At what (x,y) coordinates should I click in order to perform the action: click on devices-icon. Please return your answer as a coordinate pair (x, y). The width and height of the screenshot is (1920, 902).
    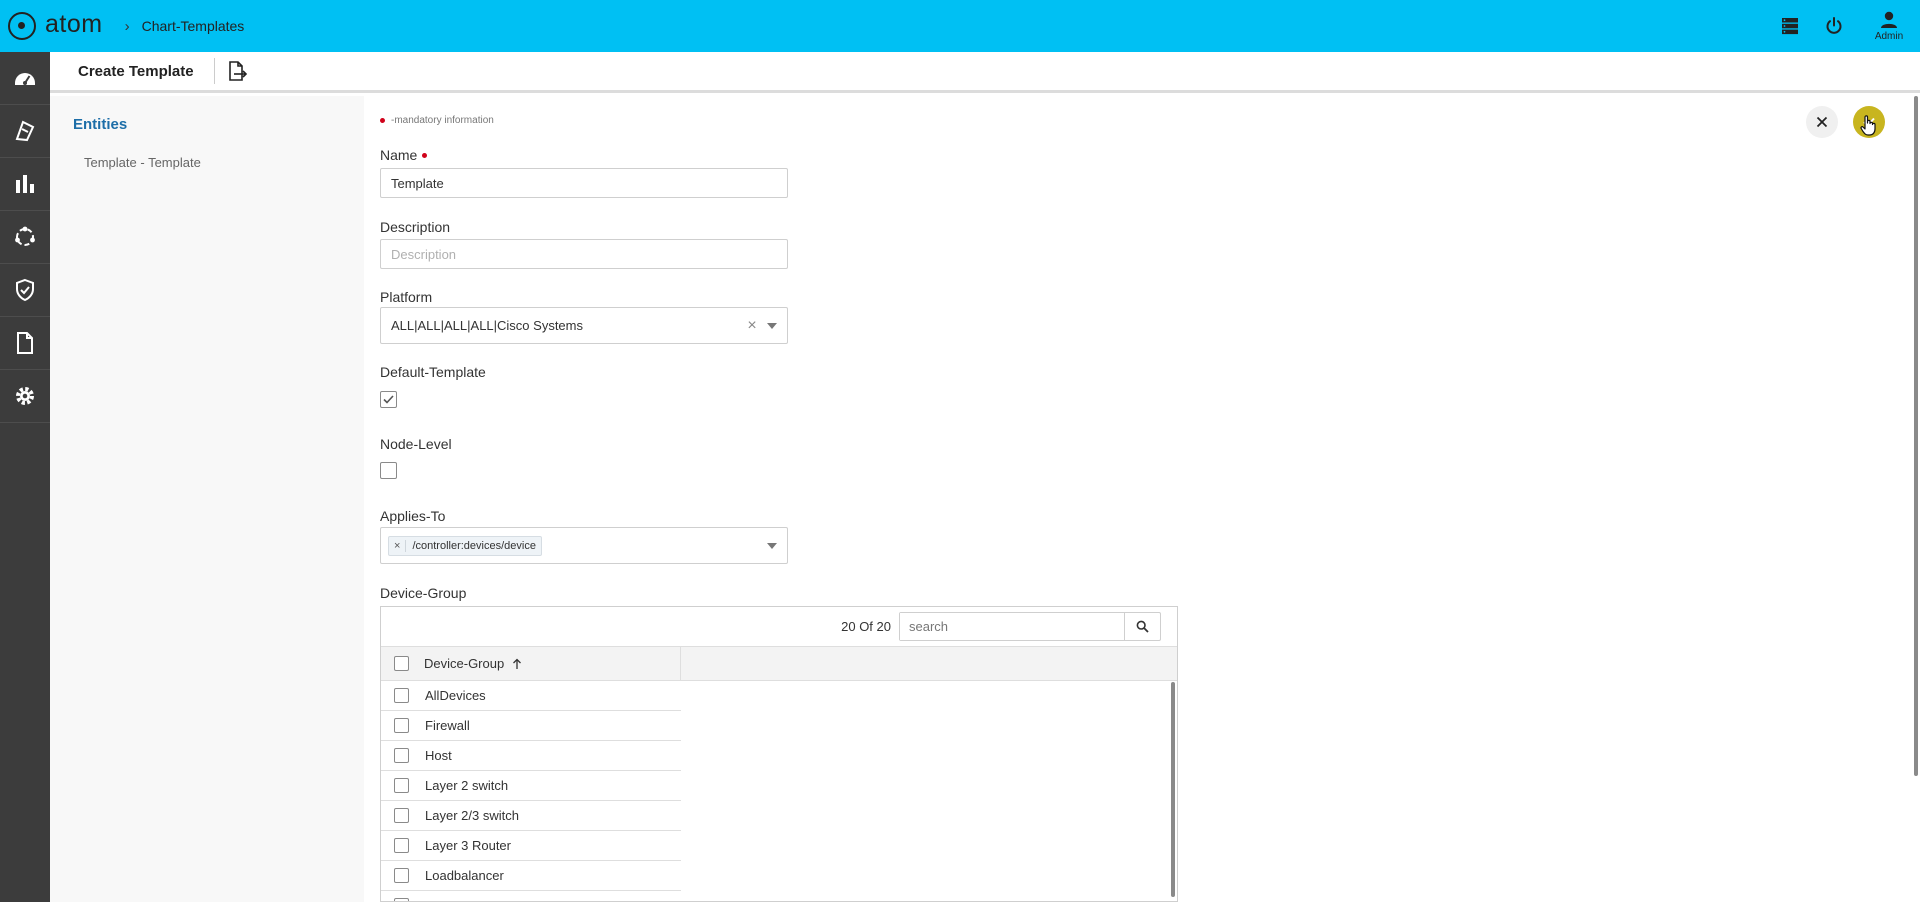
    Looking at the image, I should click on (25, 131).